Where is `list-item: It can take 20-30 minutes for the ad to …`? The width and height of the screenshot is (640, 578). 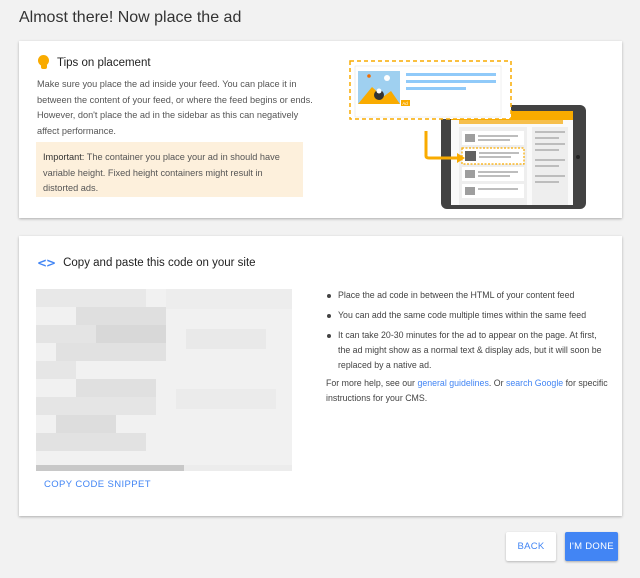 list-item: It can take 20-30 minutes for the ad to … is located at coordinates (468, 350).